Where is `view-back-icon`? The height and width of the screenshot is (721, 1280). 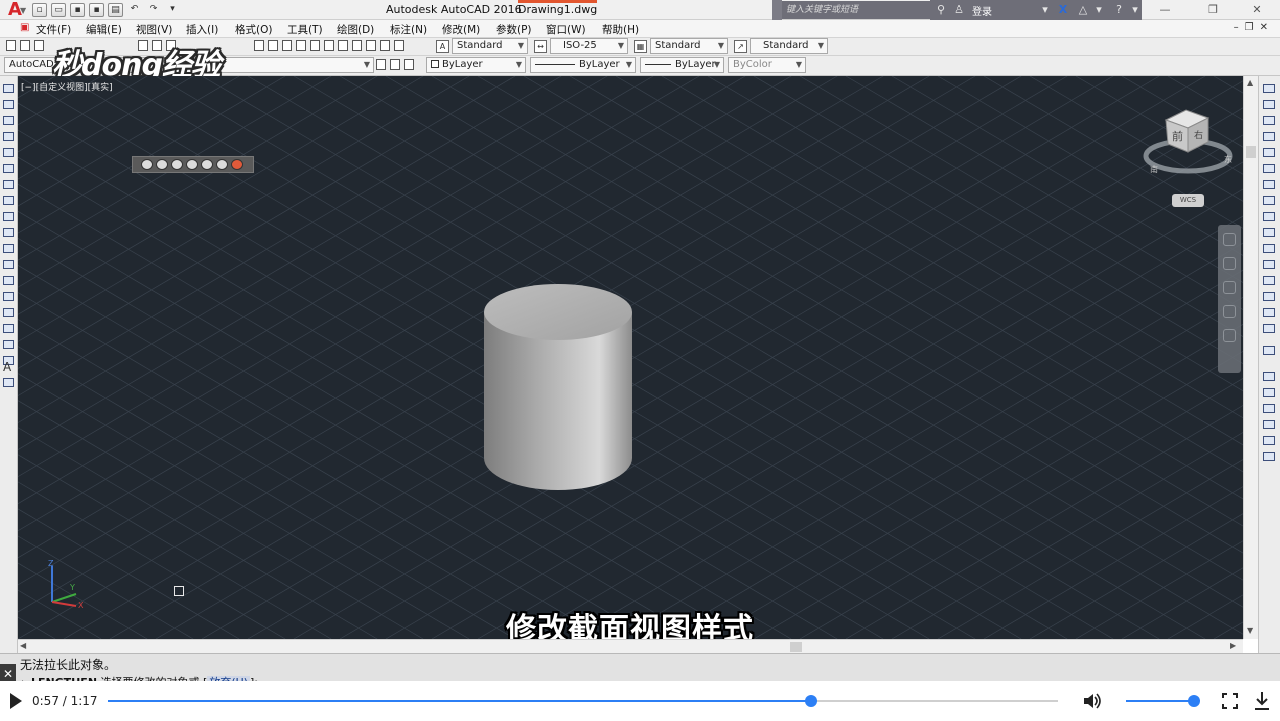
view-back-icon is located at coordinates (222, 164).